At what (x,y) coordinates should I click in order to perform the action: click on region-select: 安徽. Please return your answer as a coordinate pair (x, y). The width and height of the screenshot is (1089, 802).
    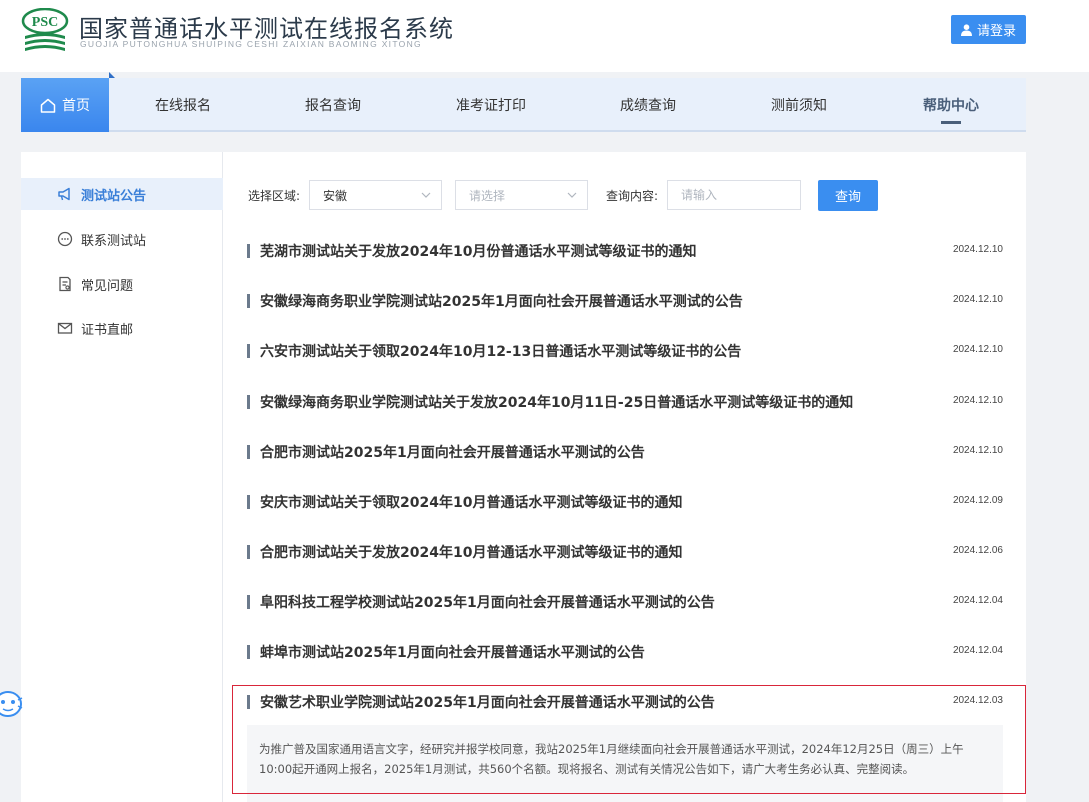
    Looking at the image, I should click on (375, 195).